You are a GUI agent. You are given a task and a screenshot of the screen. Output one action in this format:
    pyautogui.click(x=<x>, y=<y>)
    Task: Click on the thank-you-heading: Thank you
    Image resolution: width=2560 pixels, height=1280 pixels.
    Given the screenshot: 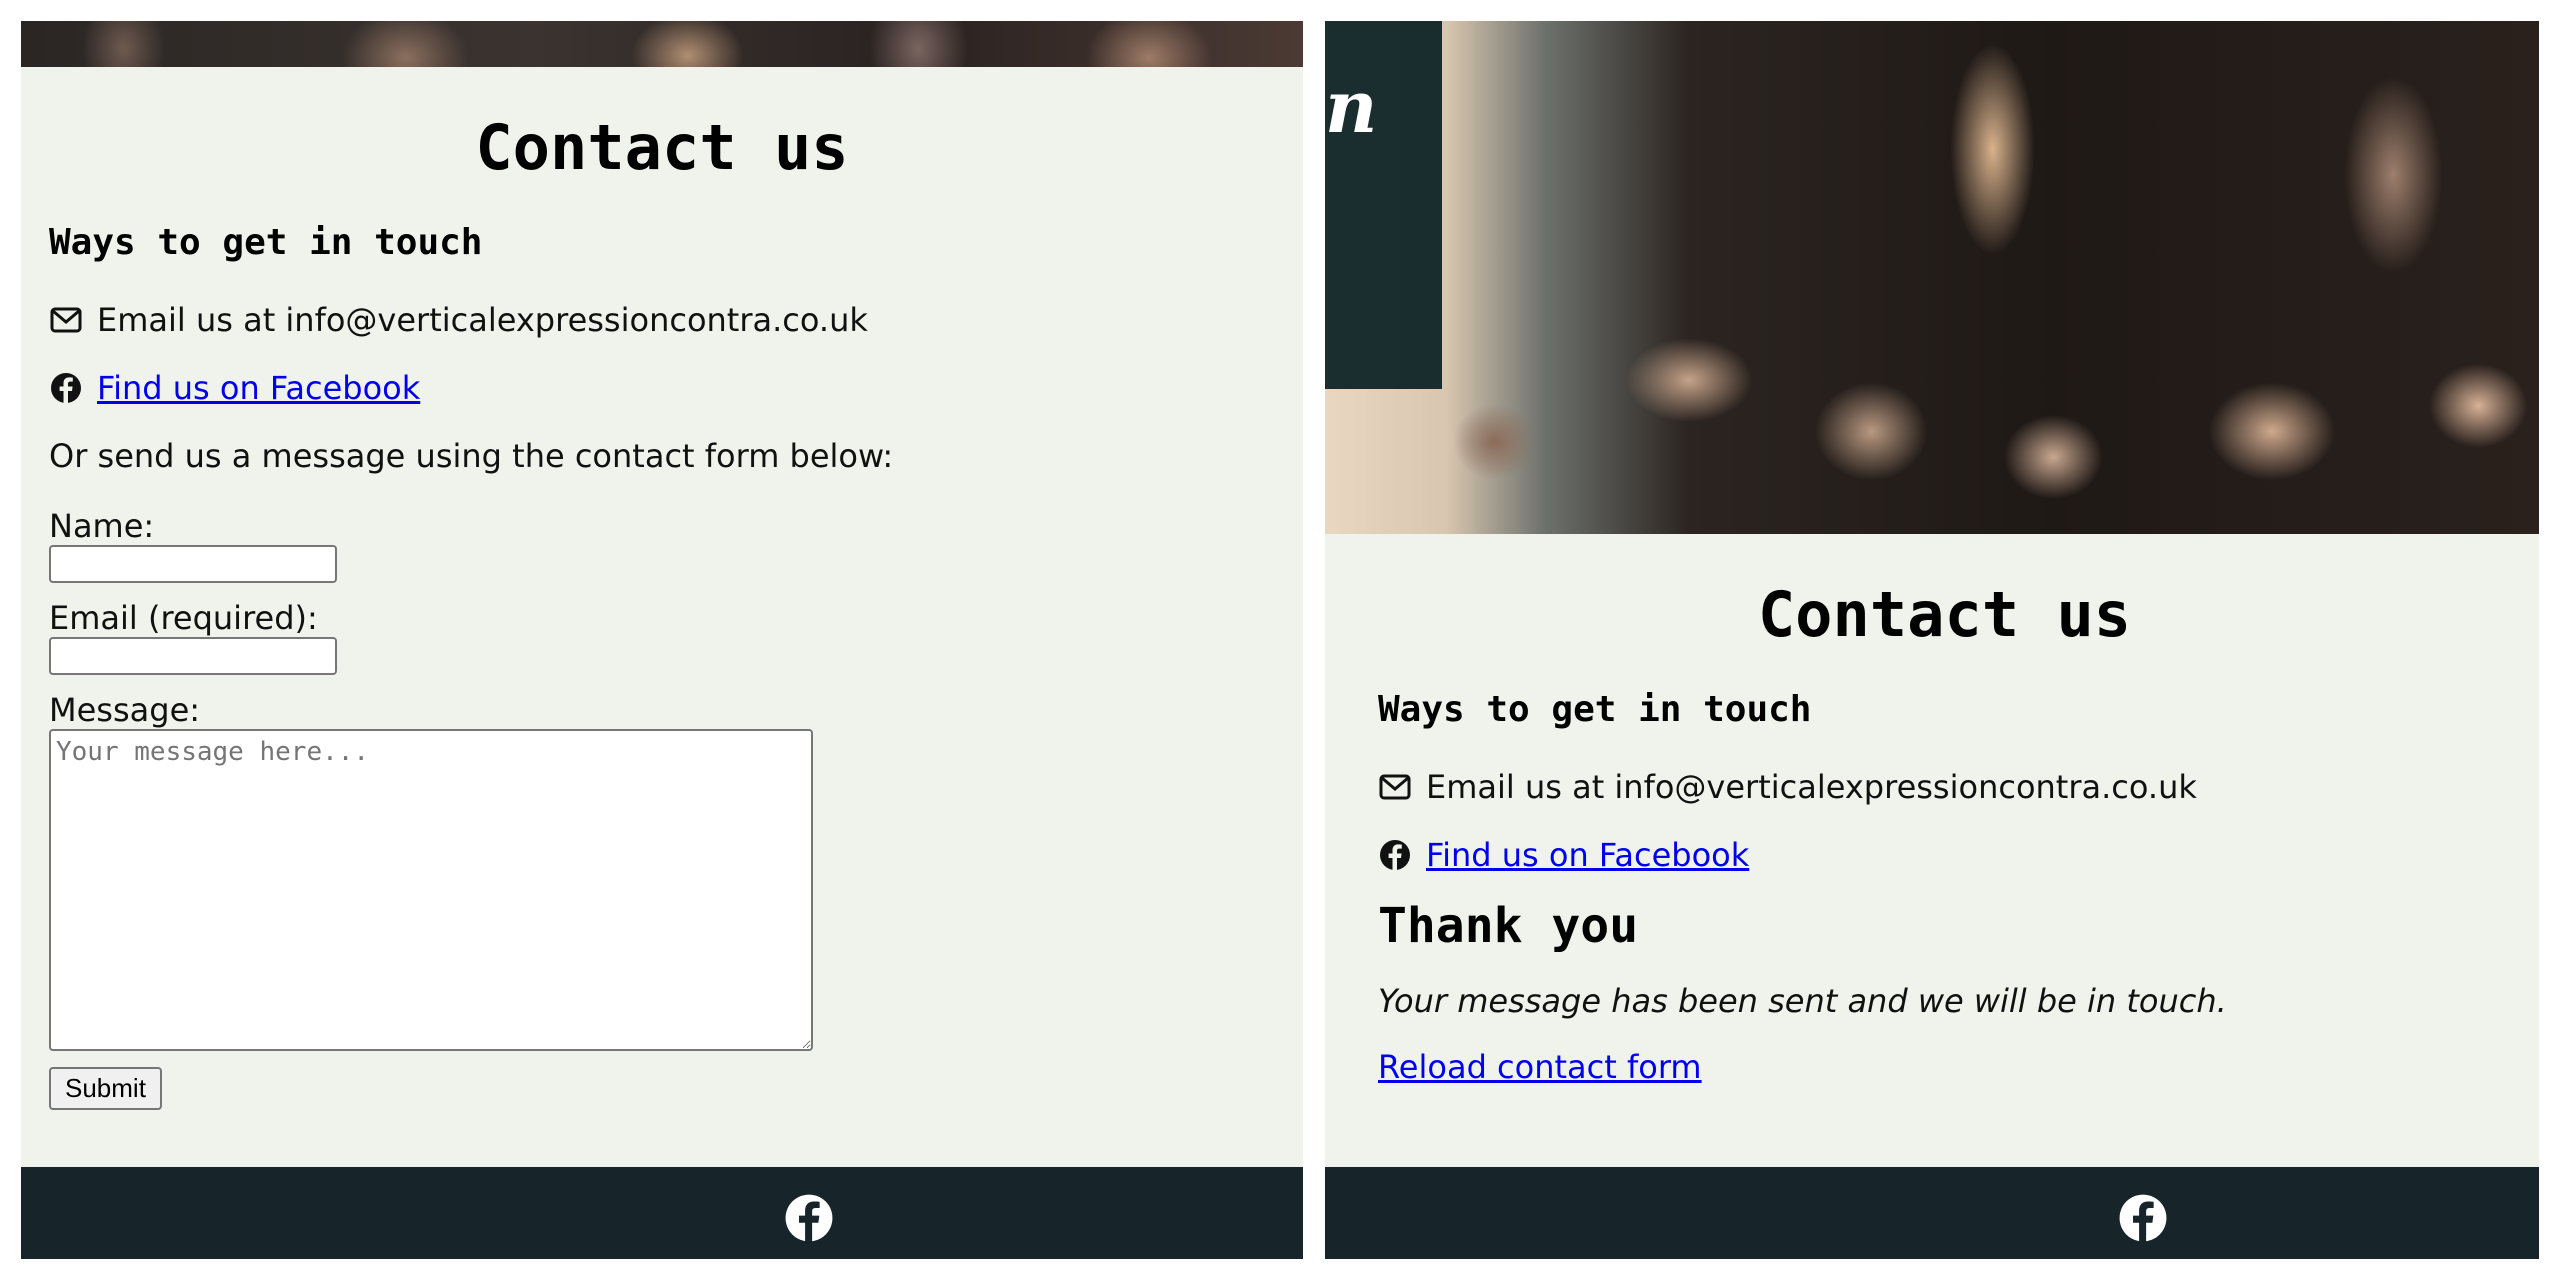 What is the action you would take?
    pyautogui.click(x=1508, y=926)
    